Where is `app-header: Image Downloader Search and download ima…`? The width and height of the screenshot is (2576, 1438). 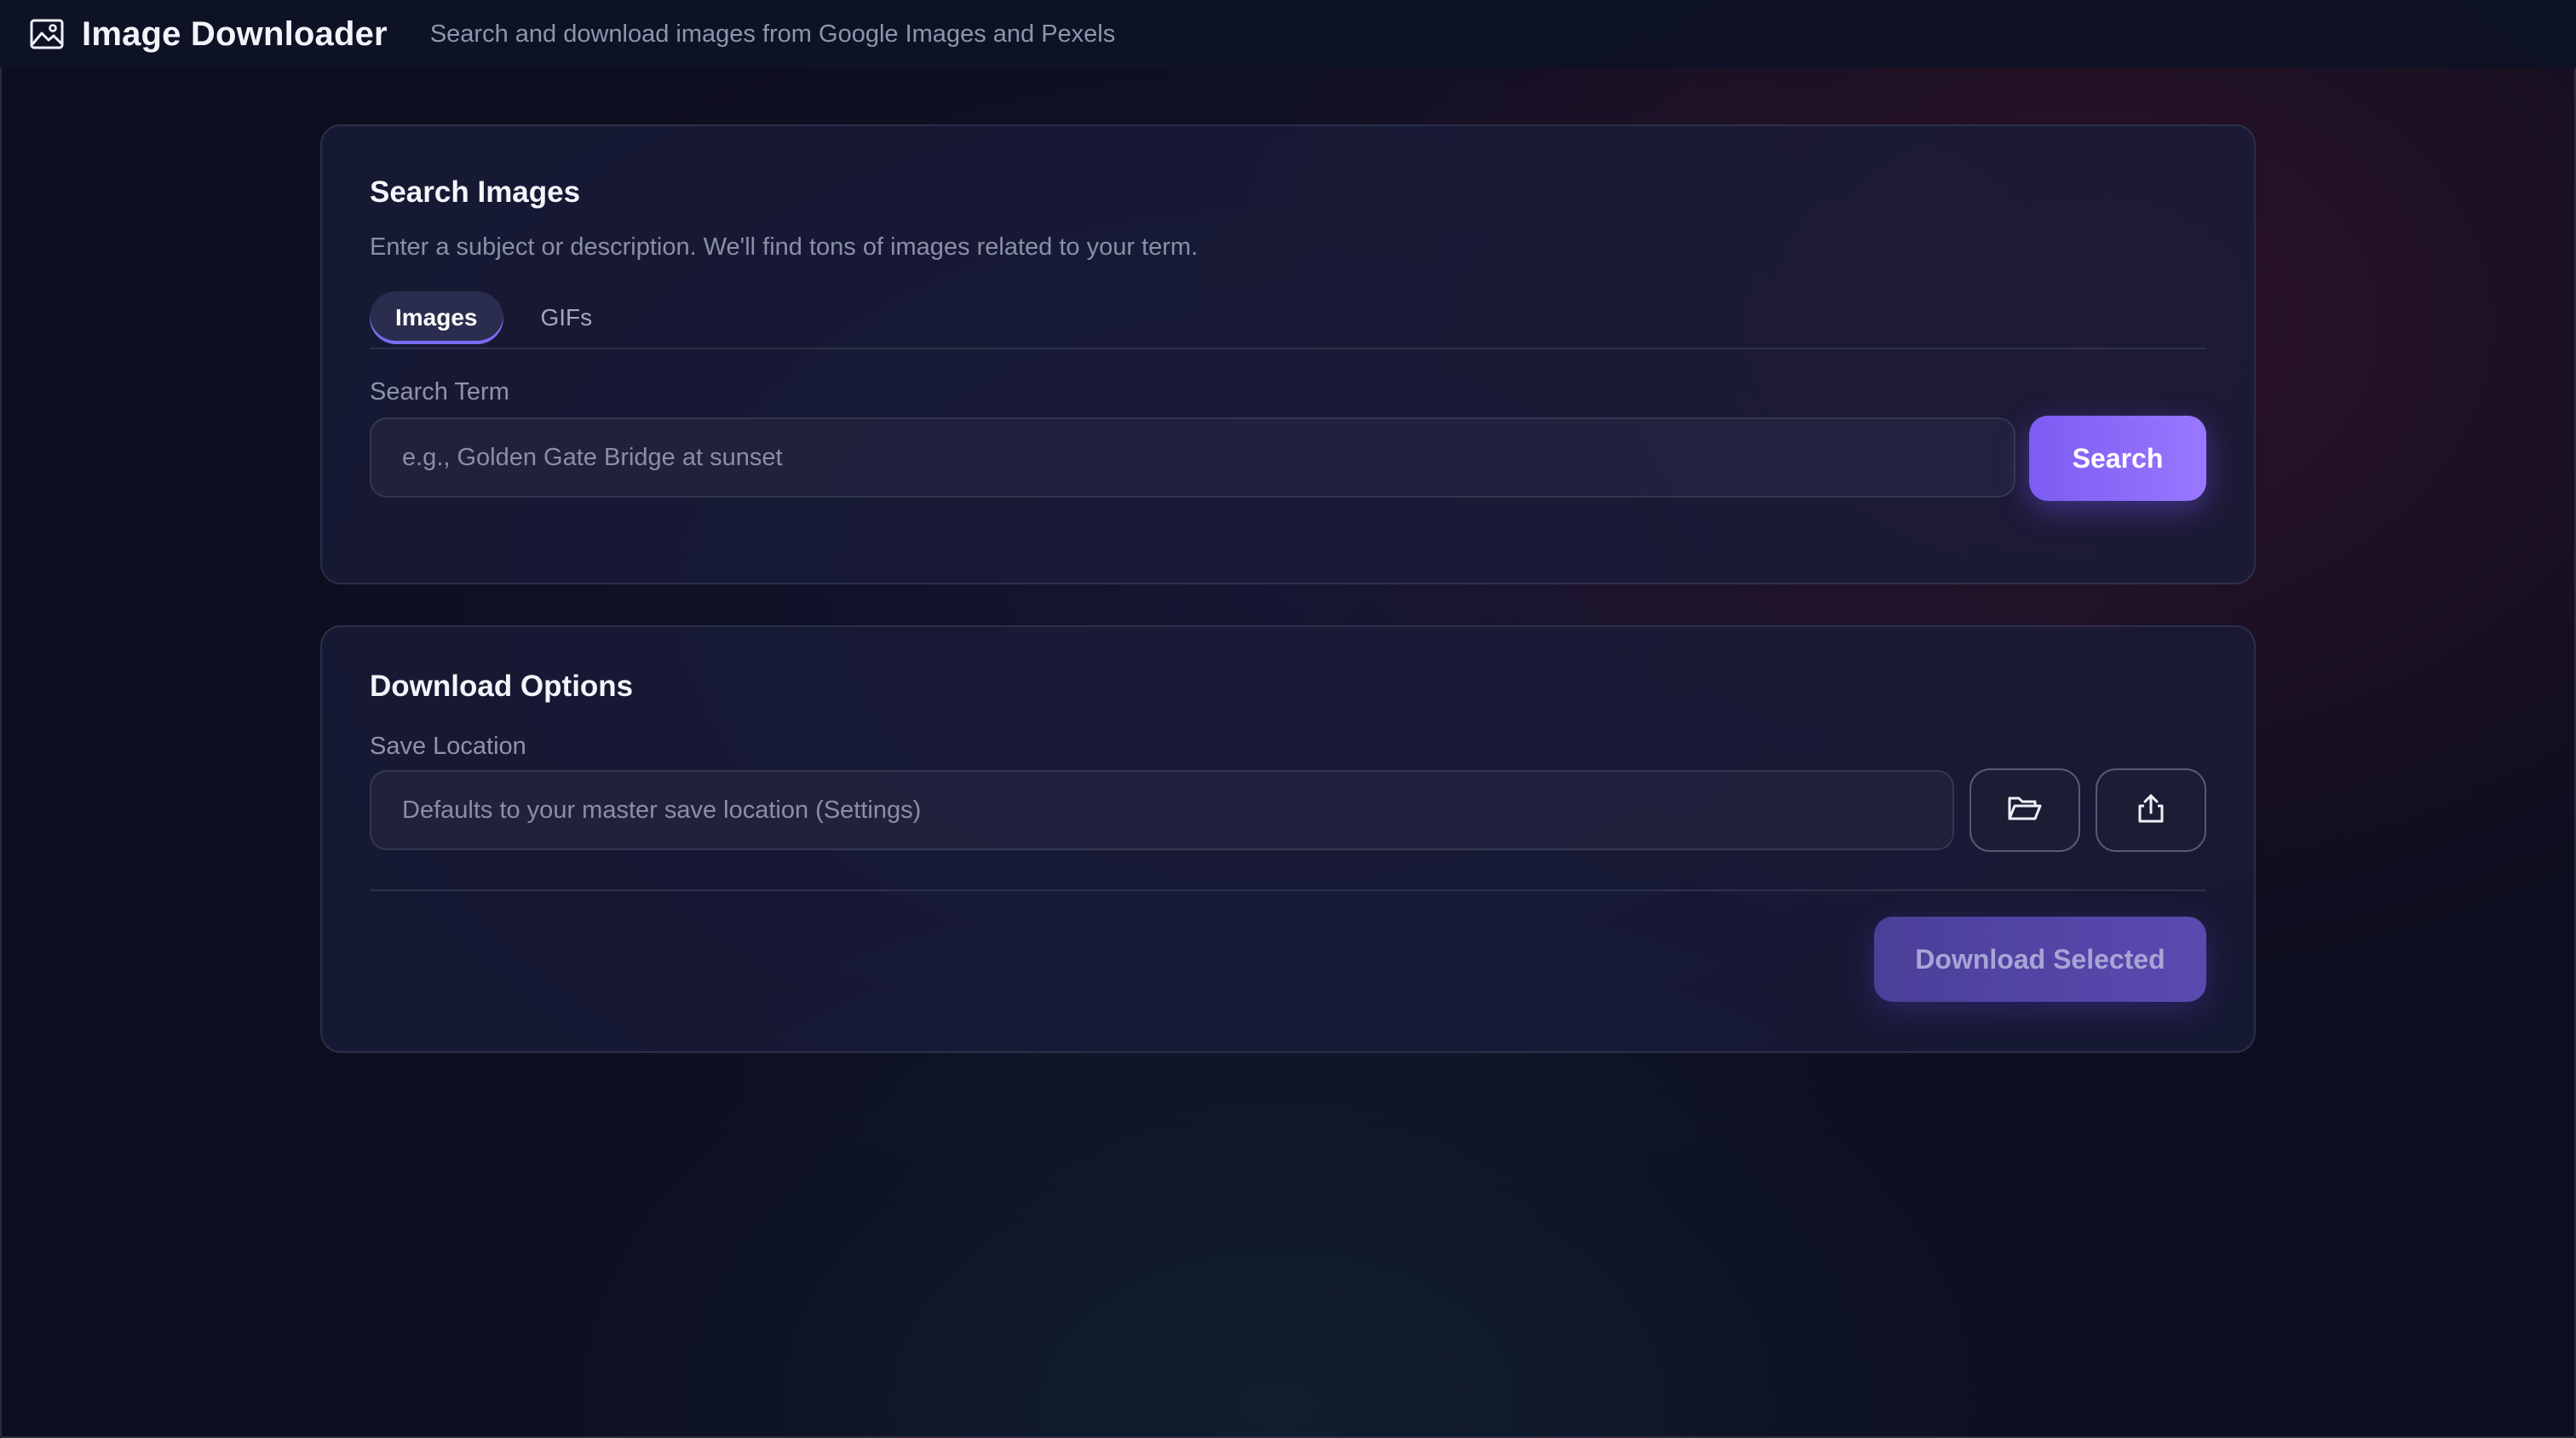
app-header: Image Downloader Search and download ima… is located at coordinates (1288, 34).